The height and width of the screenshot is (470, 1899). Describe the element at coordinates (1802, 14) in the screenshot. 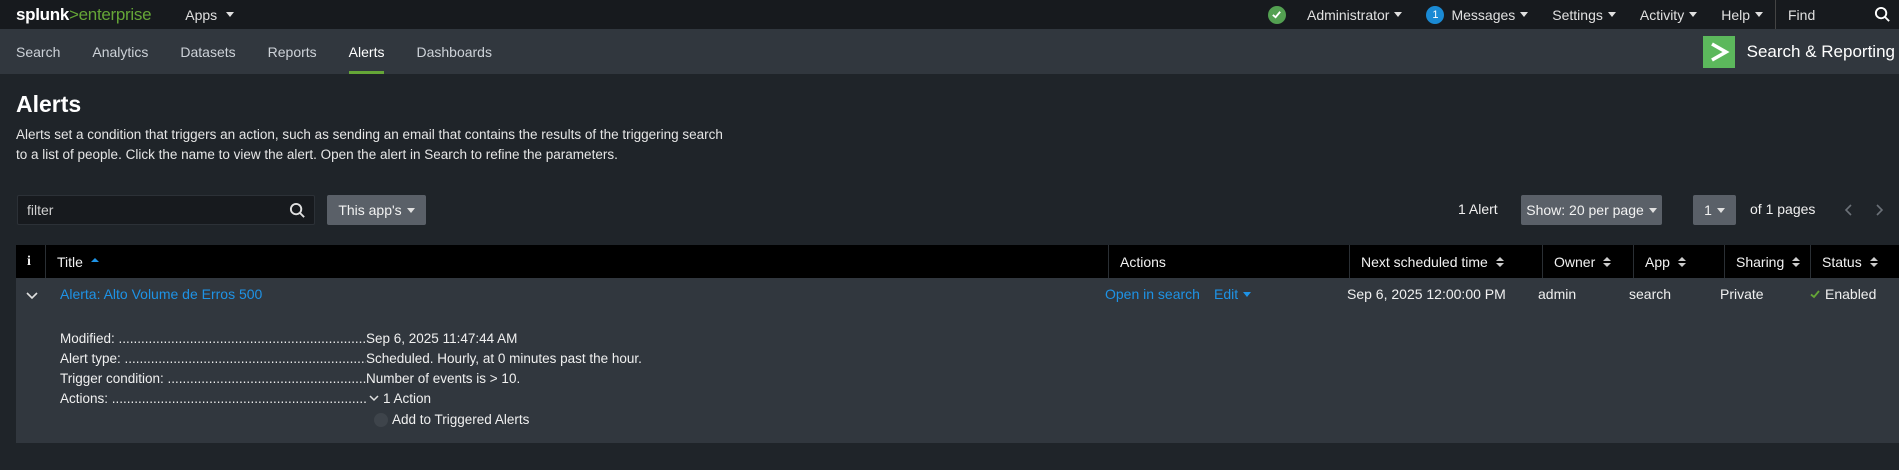

I see `find-placeholder: Find` at that location.